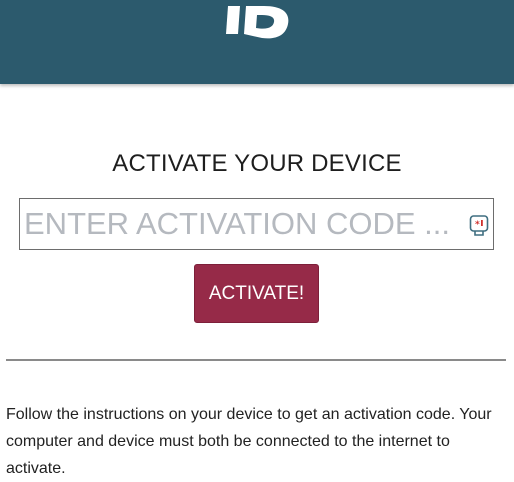  I want to click on password-manager-icon: *, so click(479, 225).